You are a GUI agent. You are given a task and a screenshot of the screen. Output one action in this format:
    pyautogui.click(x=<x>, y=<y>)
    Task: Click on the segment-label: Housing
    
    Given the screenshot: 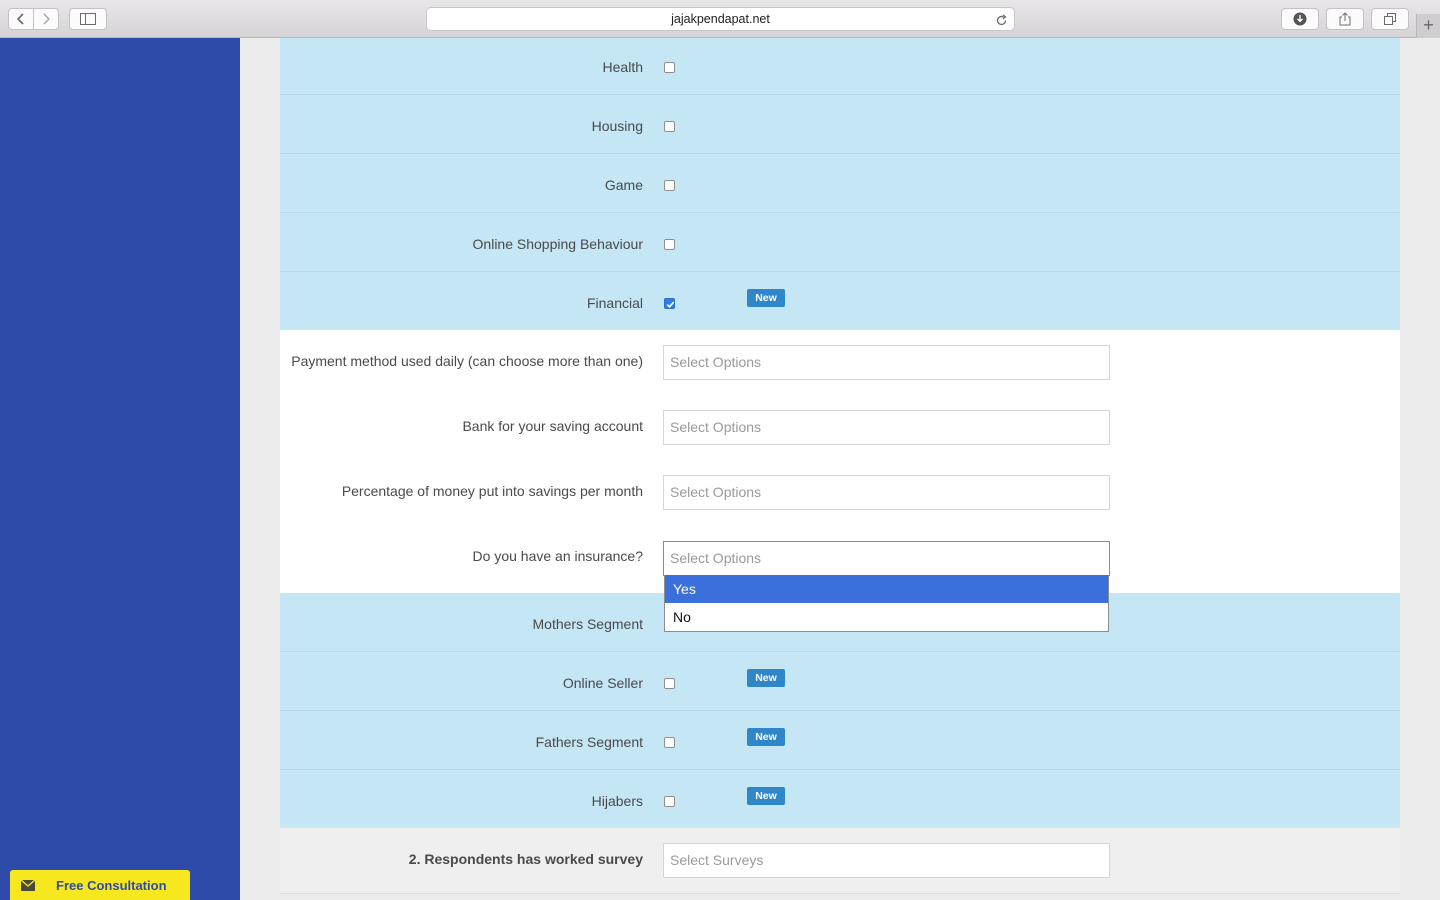 What is the action you would take?
    pyautogui.click(x=617, y=126)
    